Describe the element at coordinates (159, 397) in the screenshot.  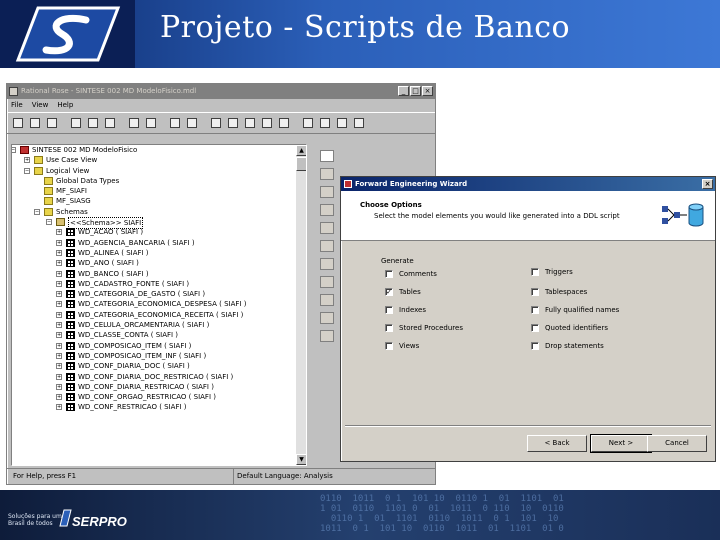
I see `tree-item-table: + WD_CONF_ORGAO_RESTRICAO ( SIAFI )` at that location.